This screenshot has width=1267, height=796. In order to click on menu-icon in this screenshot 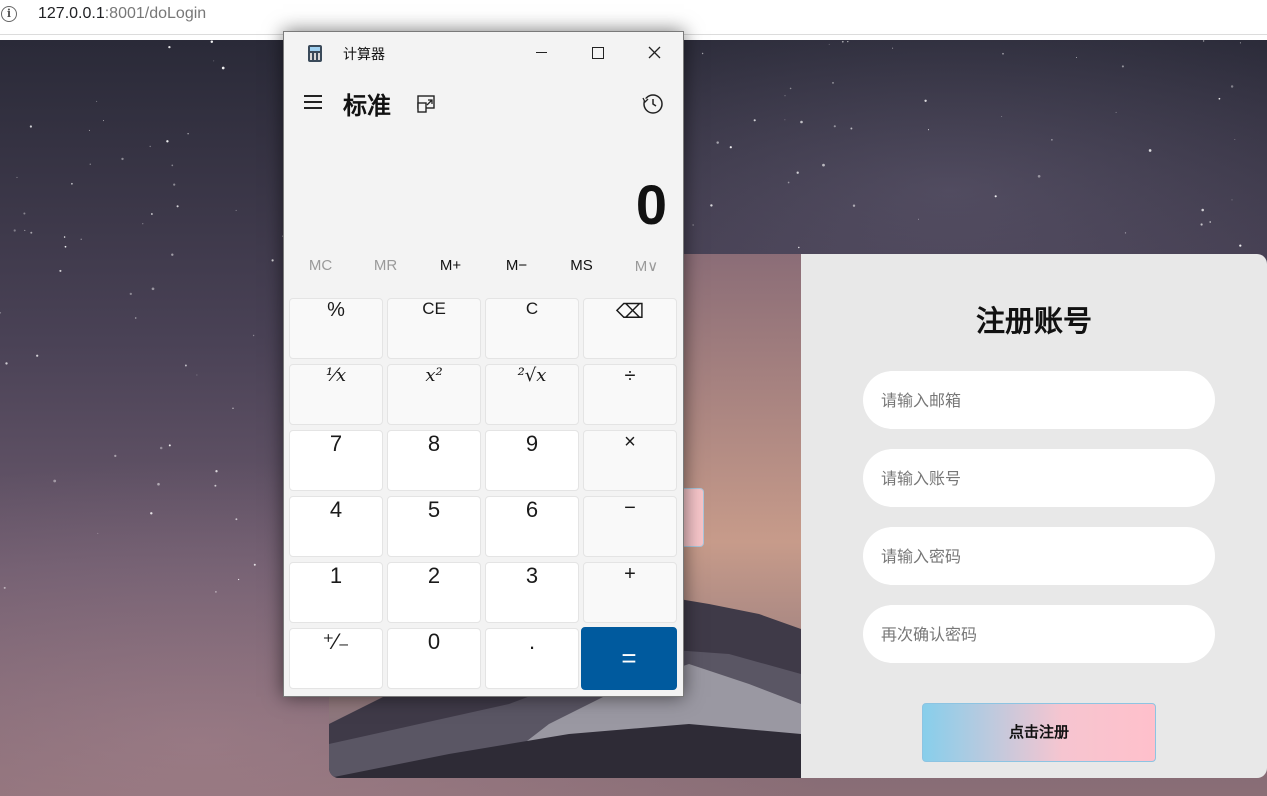, I will do `click(313, 102)`.